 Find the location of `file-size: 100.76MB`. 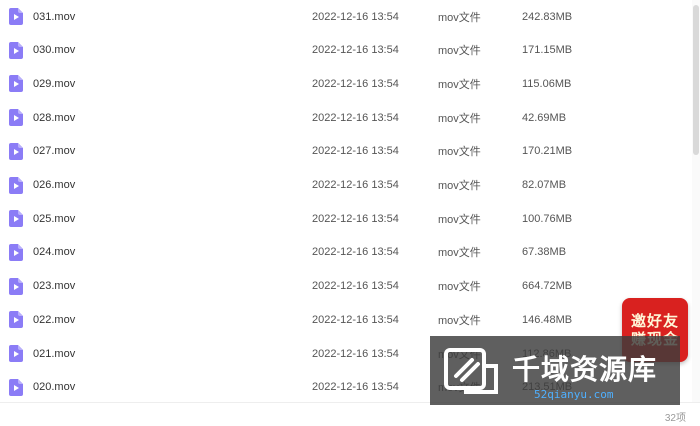

file-size: 100.76MB is located at coordinates (547, 218).